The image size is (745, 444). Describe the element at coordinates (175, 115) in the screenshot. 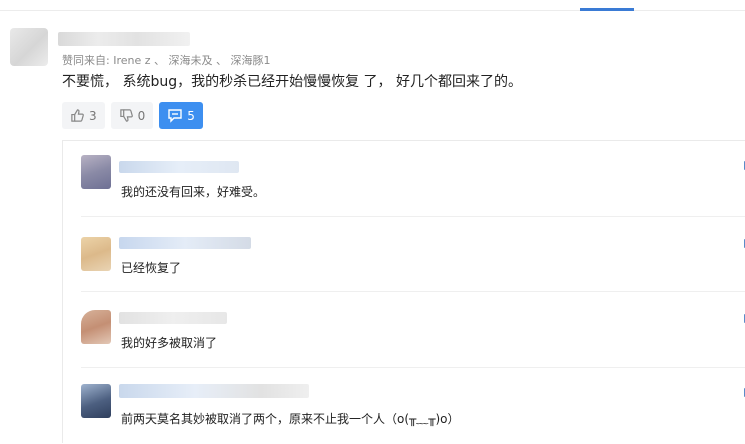

I see `comment-icon` at that location.